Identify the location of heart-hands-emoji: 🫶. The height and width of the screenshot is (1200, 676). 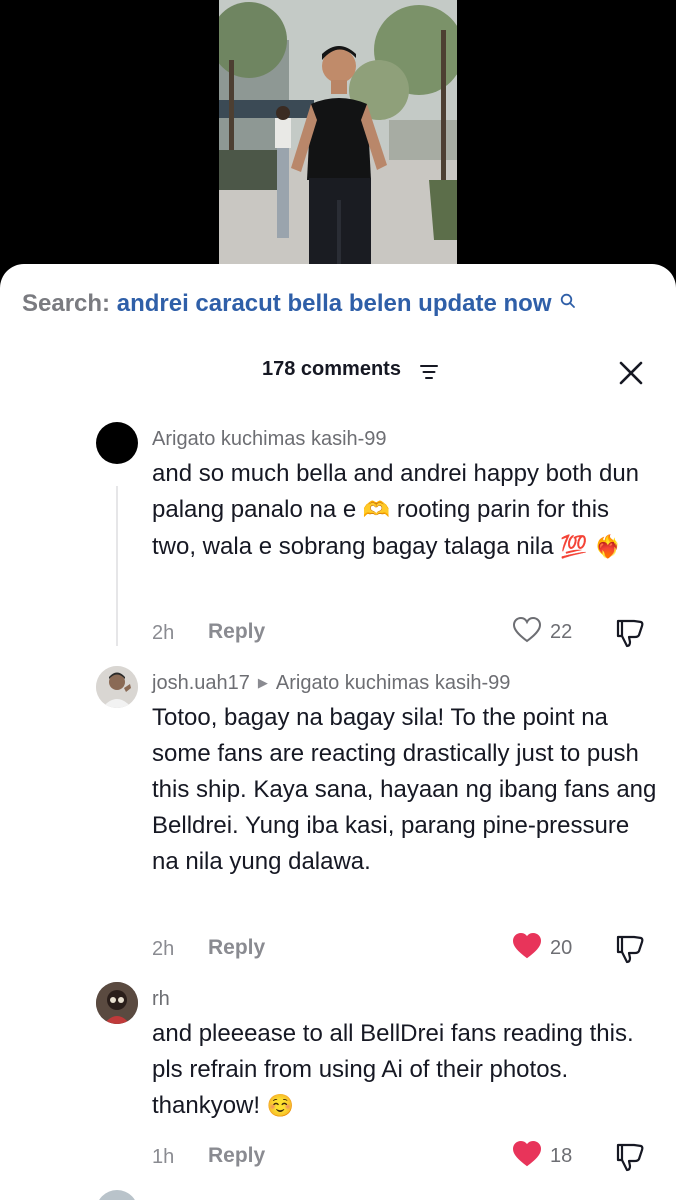
(376, 510).